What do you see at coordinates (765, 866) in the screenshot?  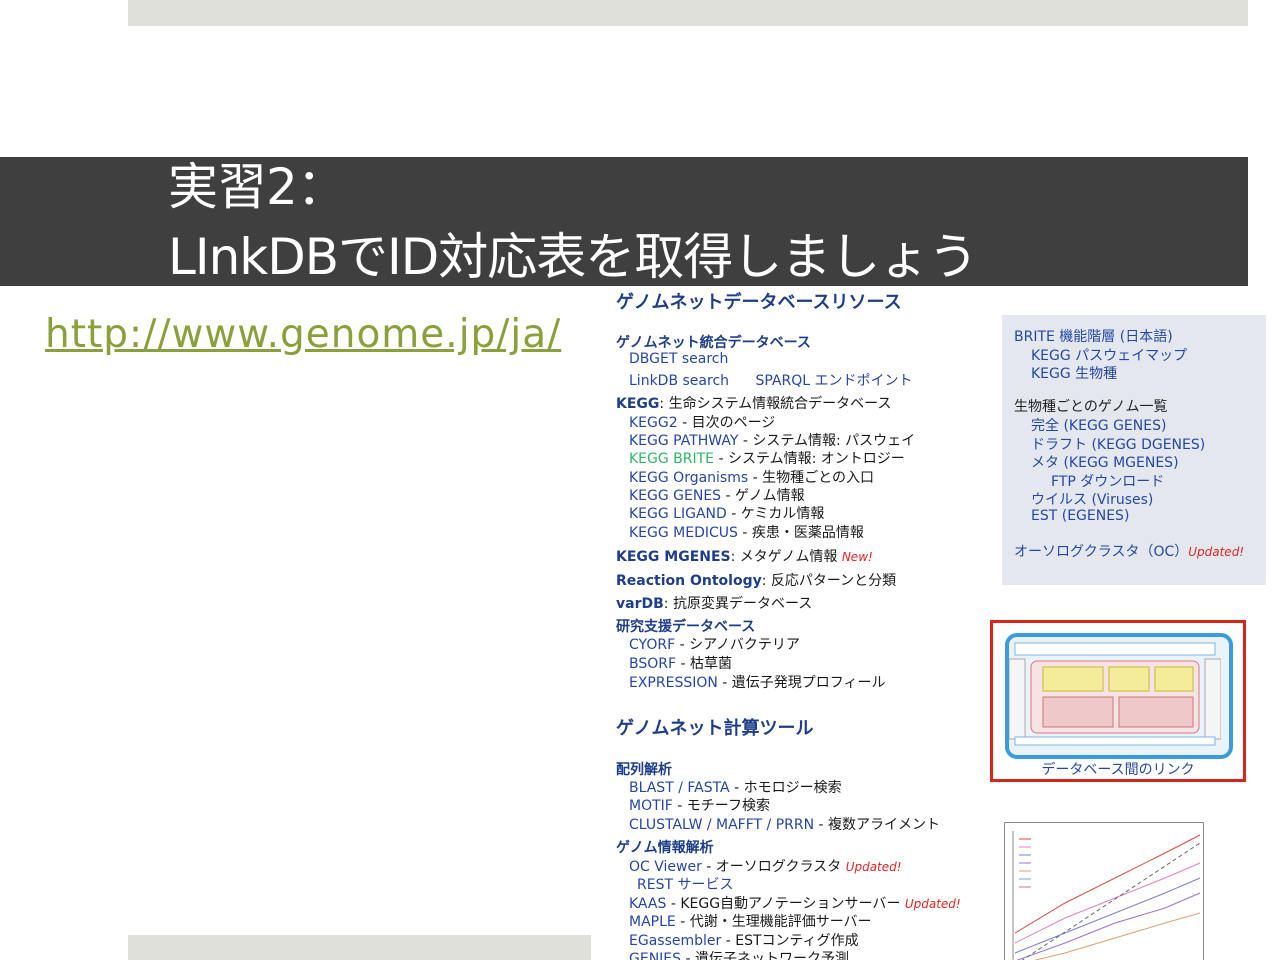 I see `genome-item: OC Viewer - オーソログクラスタ Updated!` at bounding box center [765, 866].